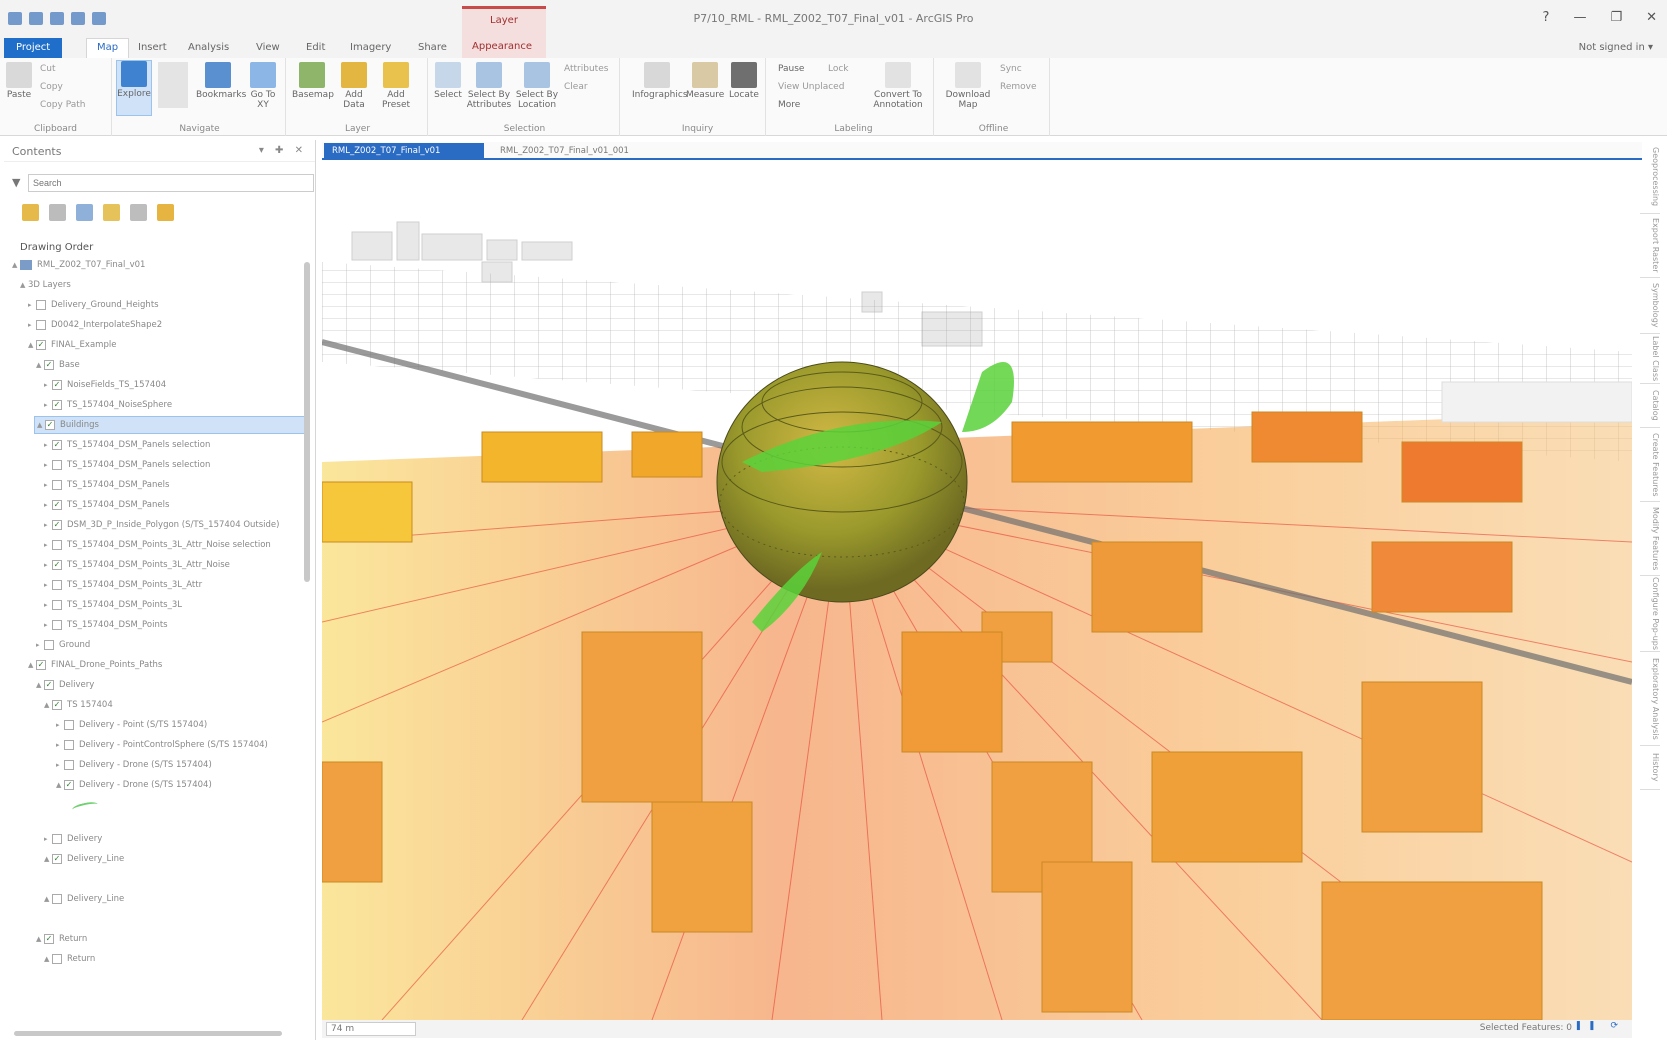 Image resolution: width=1667 pixels, height=1052 pixels. What do you see at coordinates (396, 100) in the screenshot?
I see `add-preset-button: Add Preset` at bounding box center [396, 100].